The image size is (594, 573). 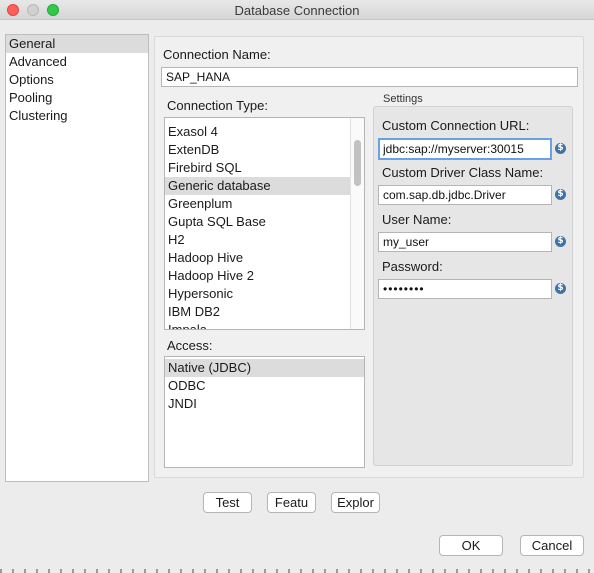 I want to click on scrollbar-thumb, so click(x=357, y=163).